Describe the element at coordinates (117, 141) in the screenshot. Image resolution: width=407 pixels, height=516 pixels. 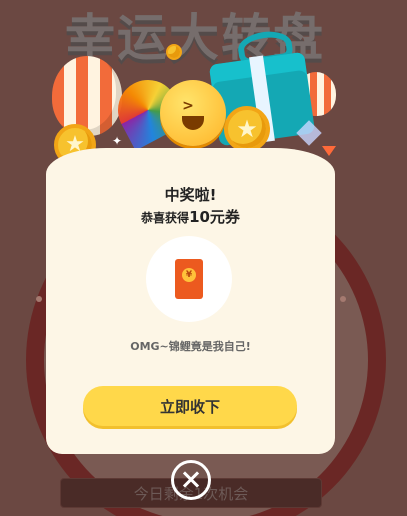
I see `sparkle-icon: ✦` at that location.